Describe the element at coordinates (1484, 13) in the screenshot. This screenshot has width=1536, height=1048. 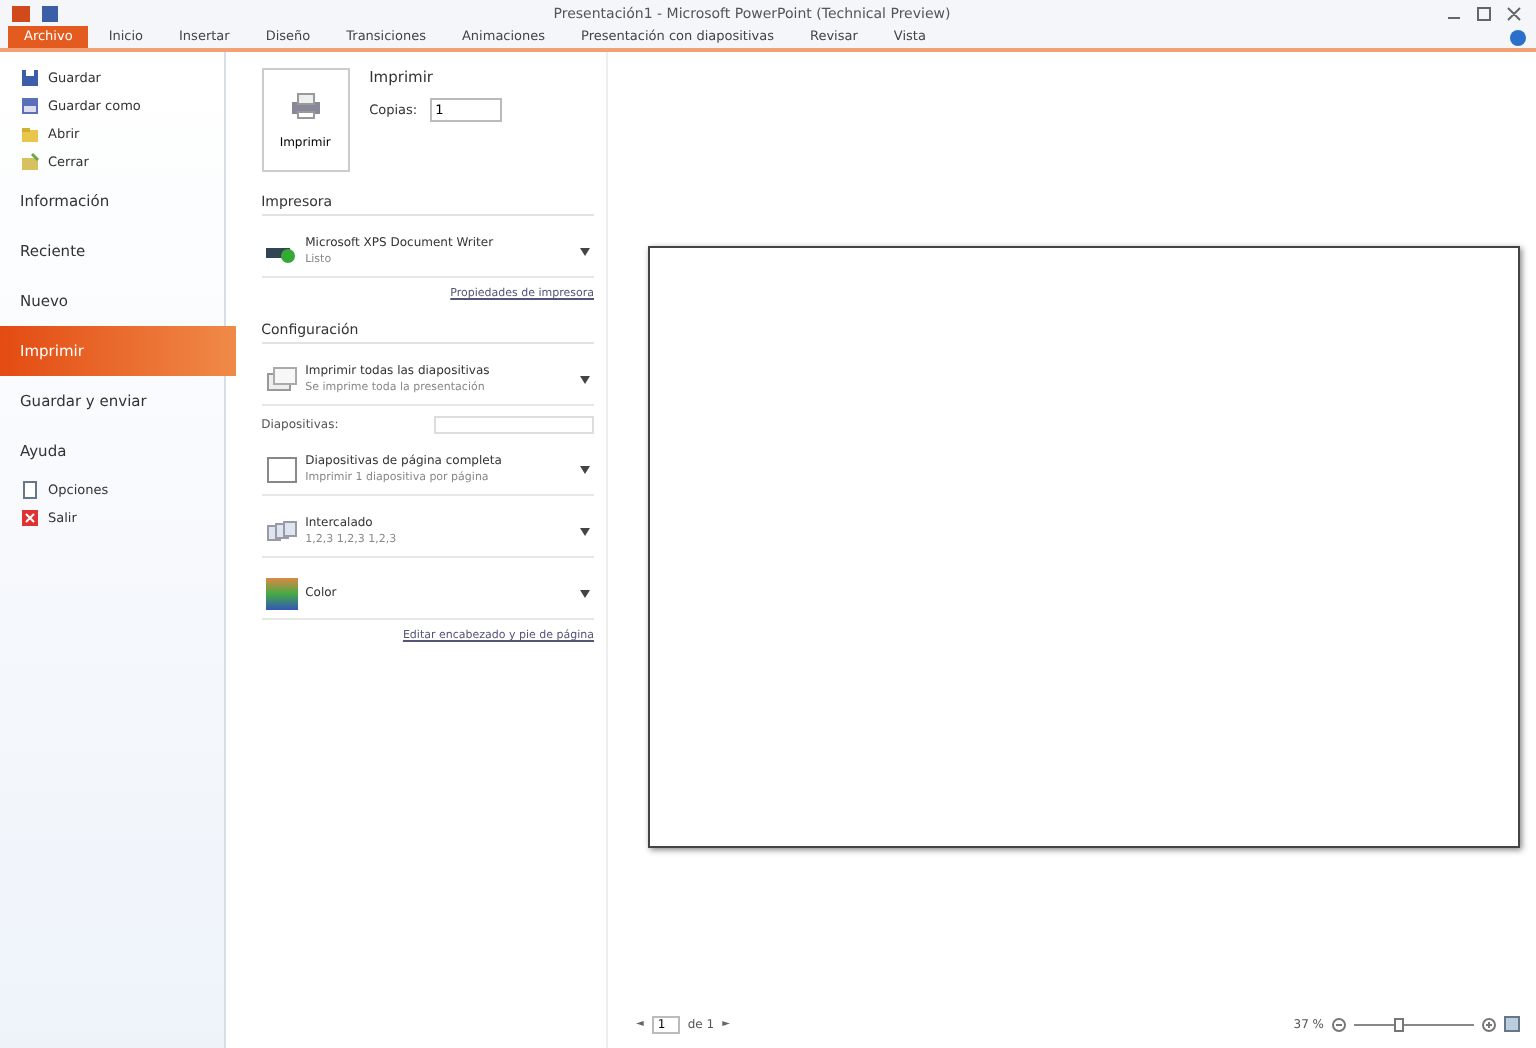
I see `window-controls-icon` at that location.